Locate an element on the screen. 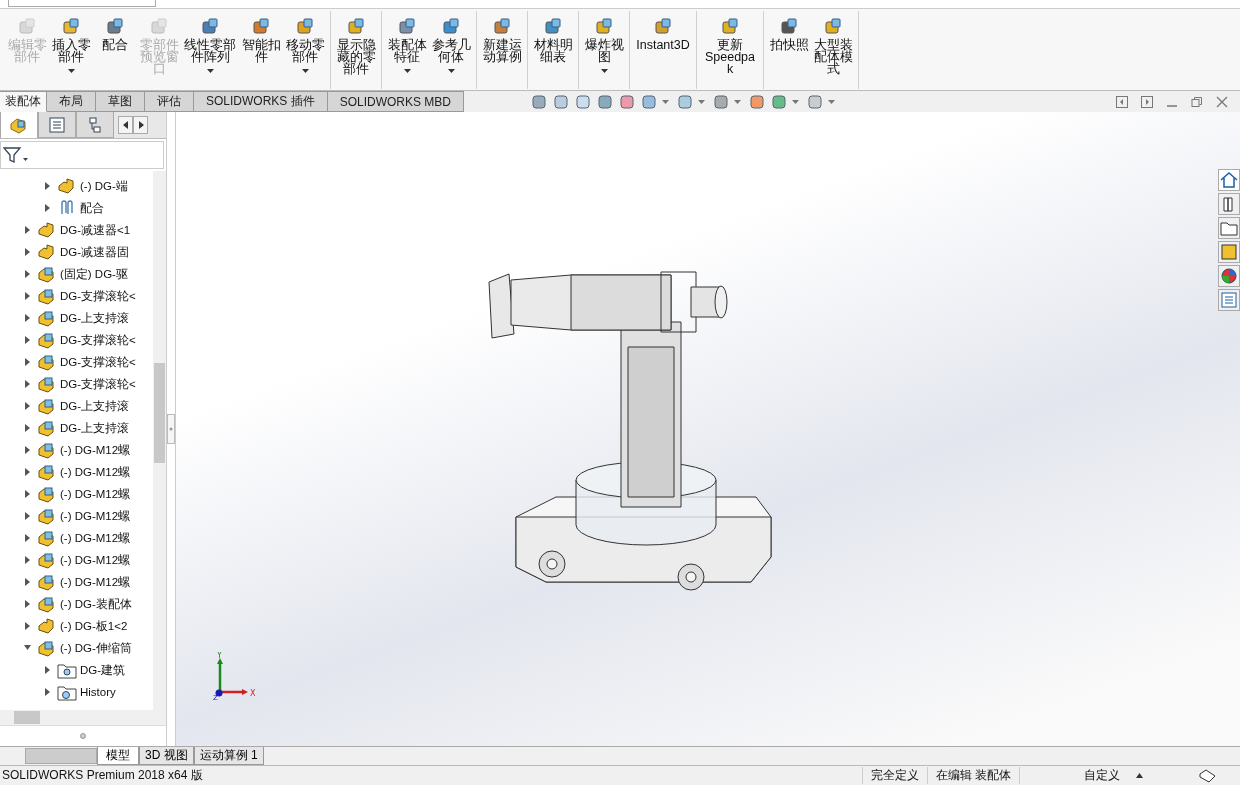  horizontal-scrollbar is located at coordinates (83, 717).